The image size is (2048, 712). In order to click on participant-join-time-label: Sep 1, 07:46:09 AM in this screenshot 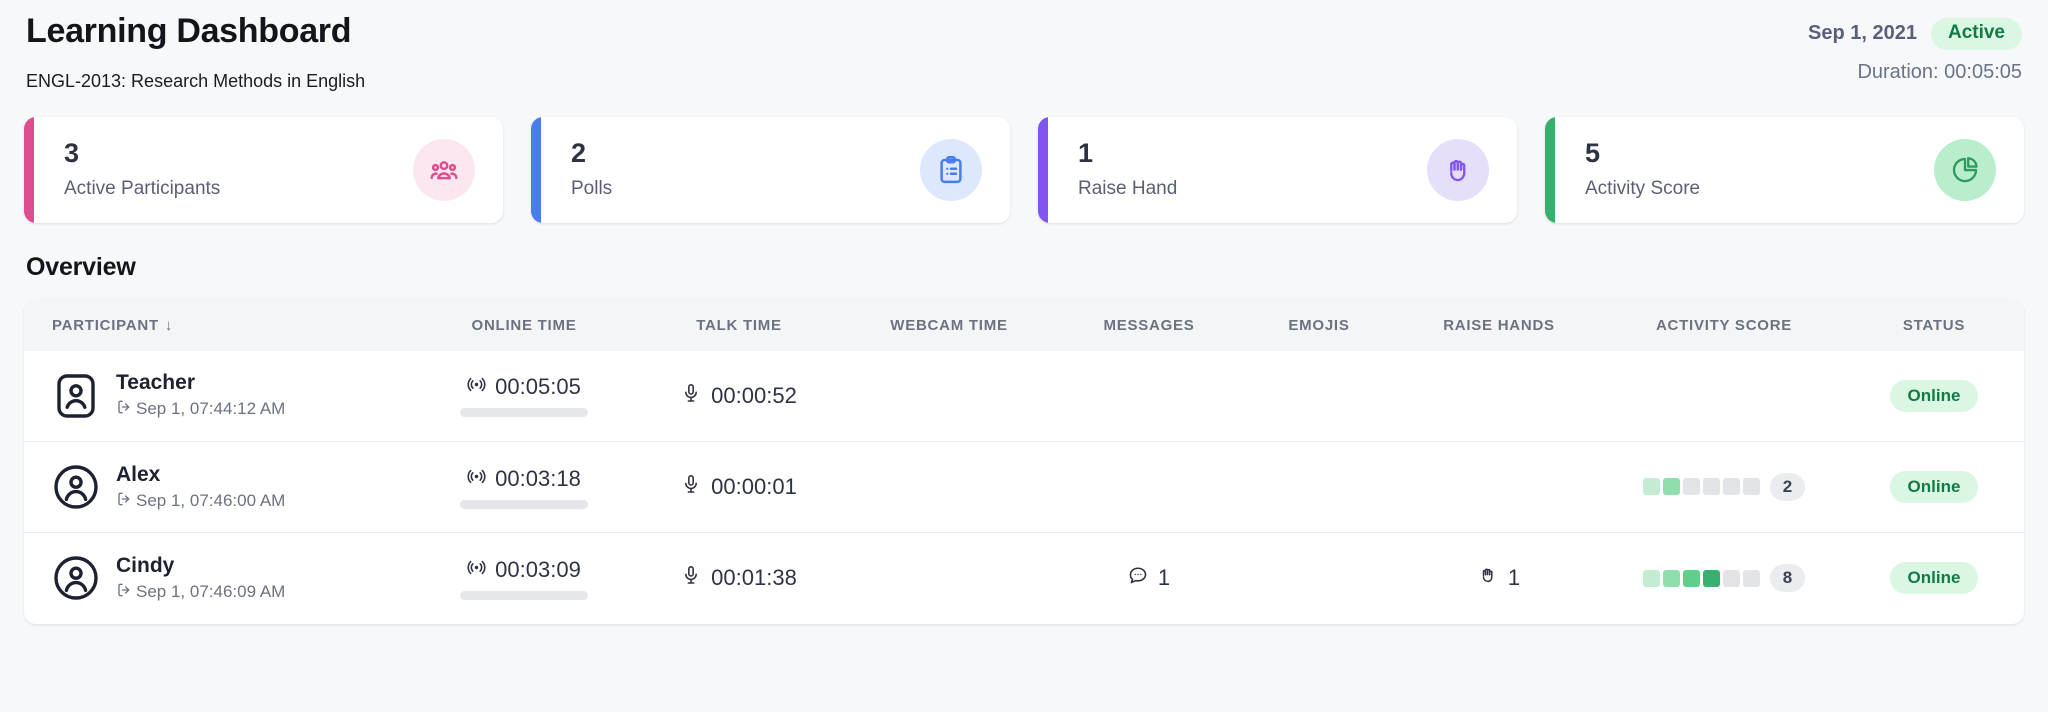, I will do `click(211, 591)`.